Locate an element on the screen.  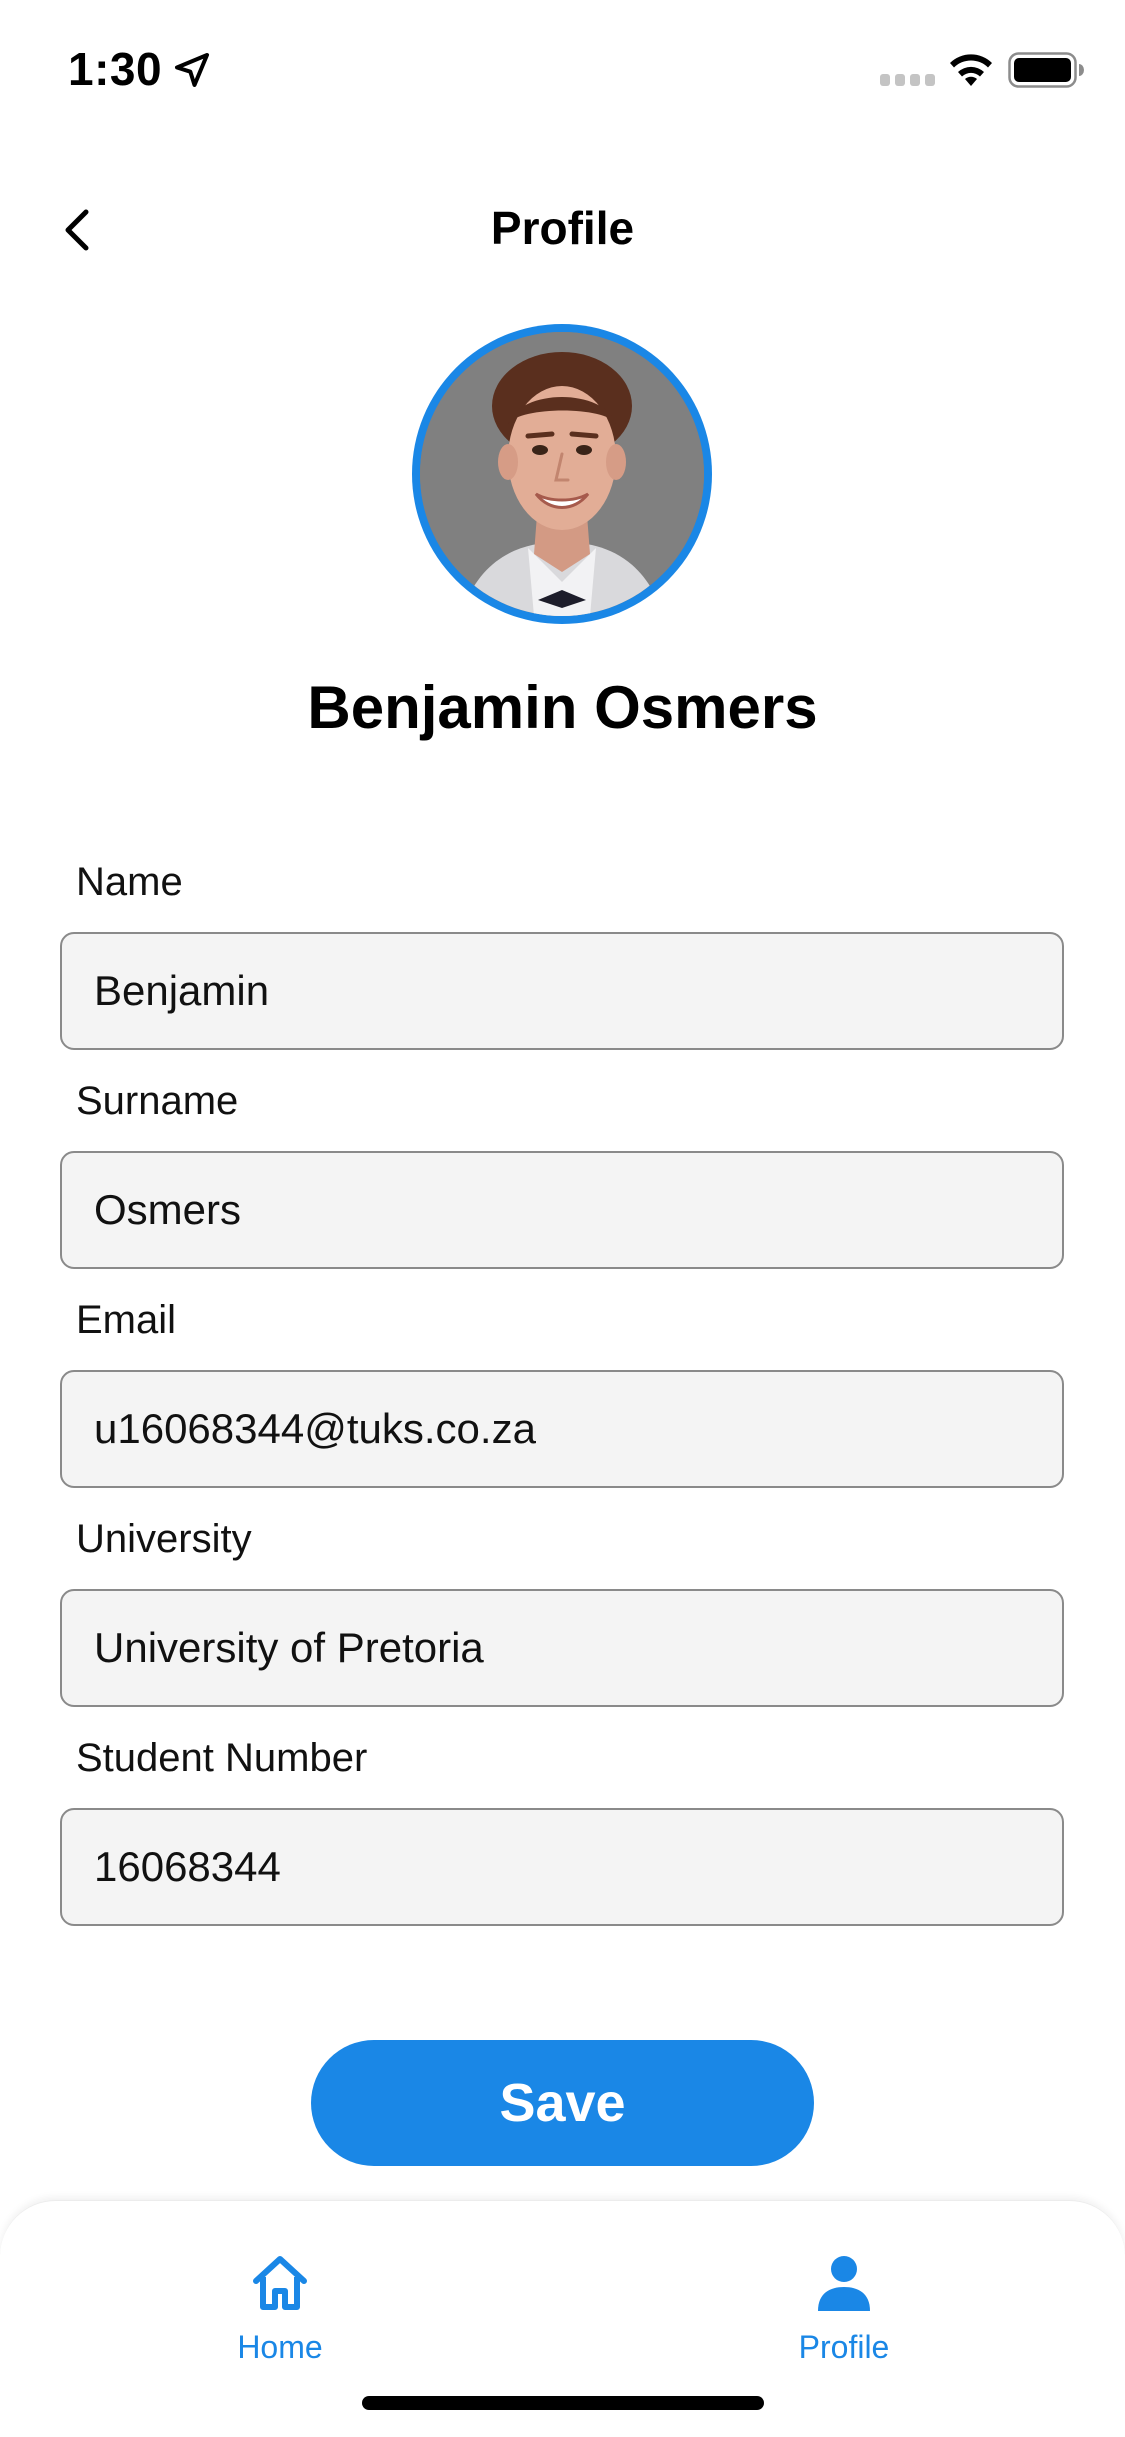
tab-profile: Profile is located at coordinates (844, 2321).